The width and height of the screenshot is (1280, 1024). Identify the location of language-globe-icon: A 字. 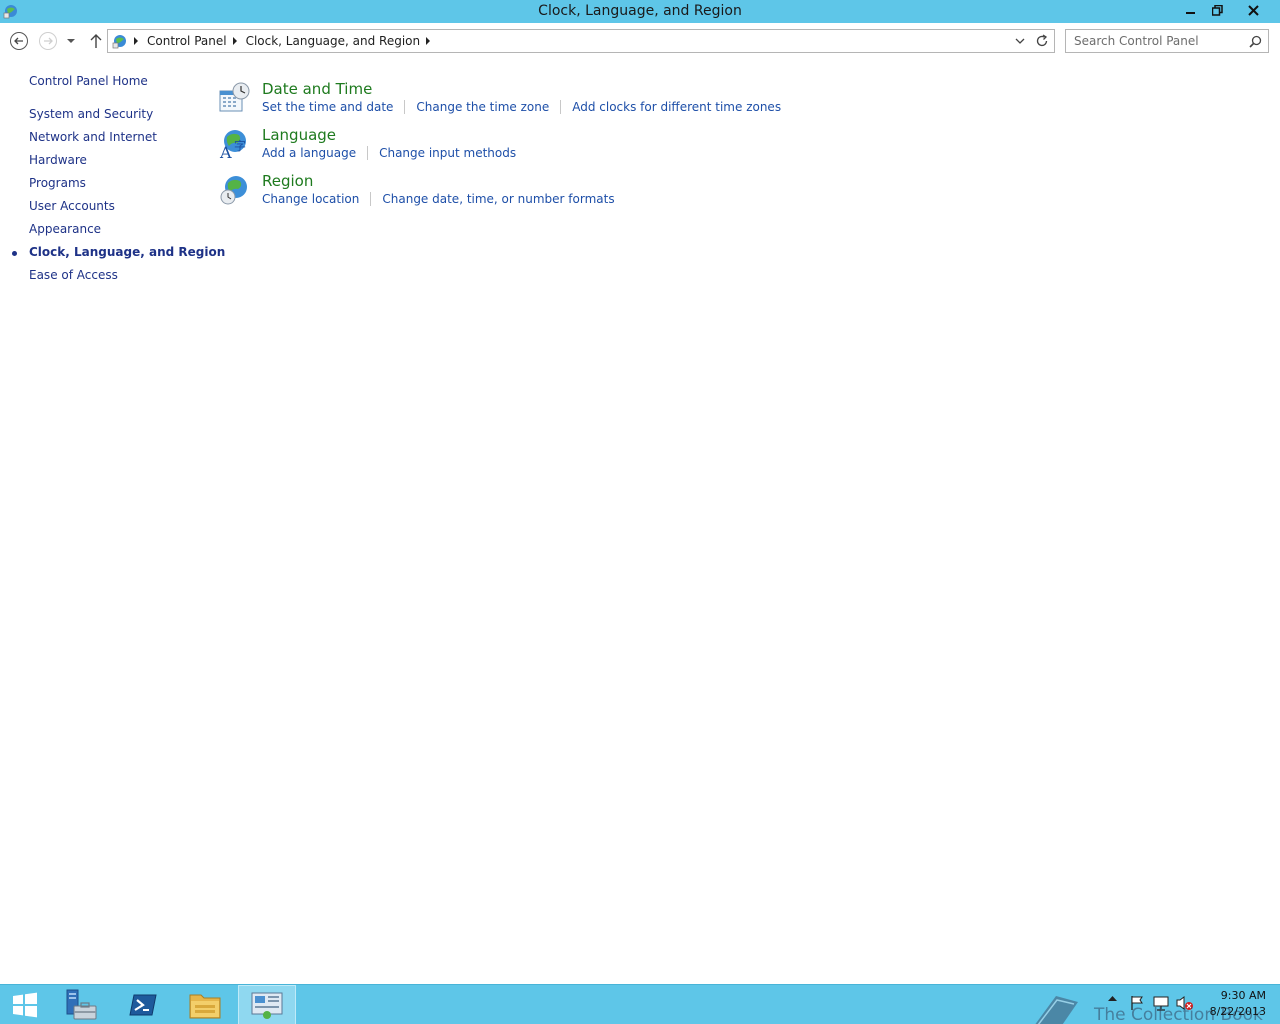
(234, 144).